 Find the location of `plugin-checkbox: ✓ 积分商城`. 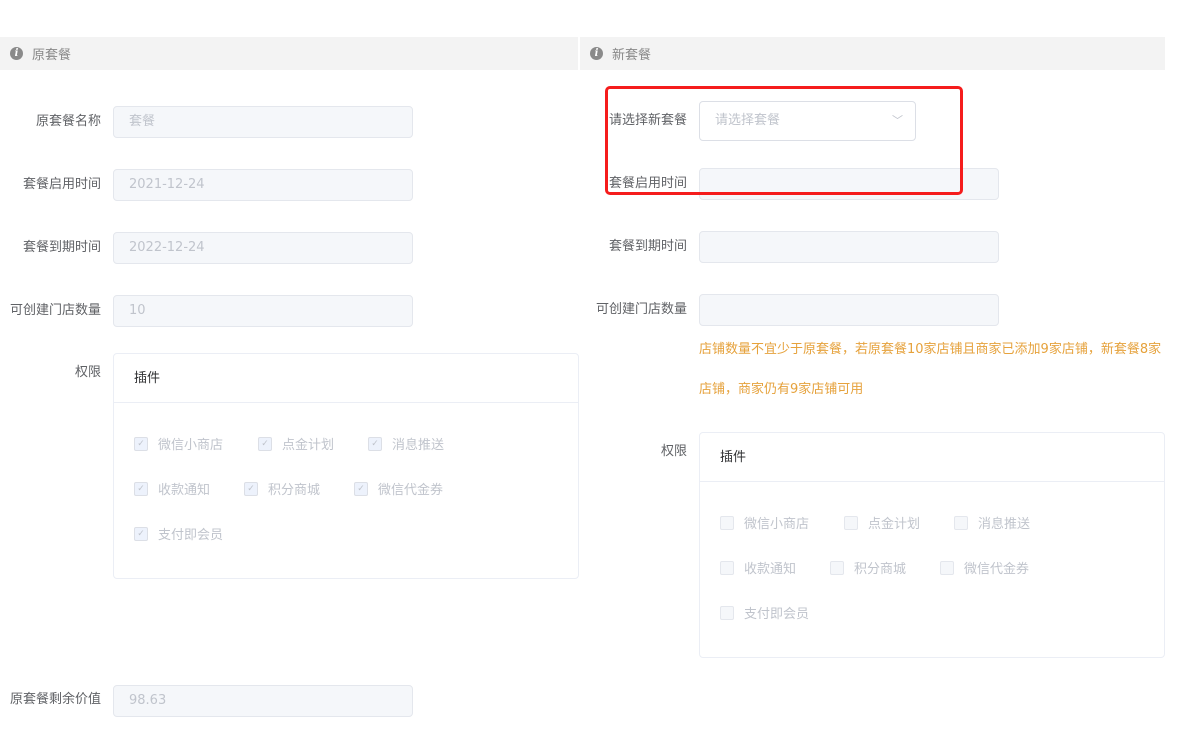

plugin-checkbox: ✓ 积分商城 is located at coordinates (282, 488).